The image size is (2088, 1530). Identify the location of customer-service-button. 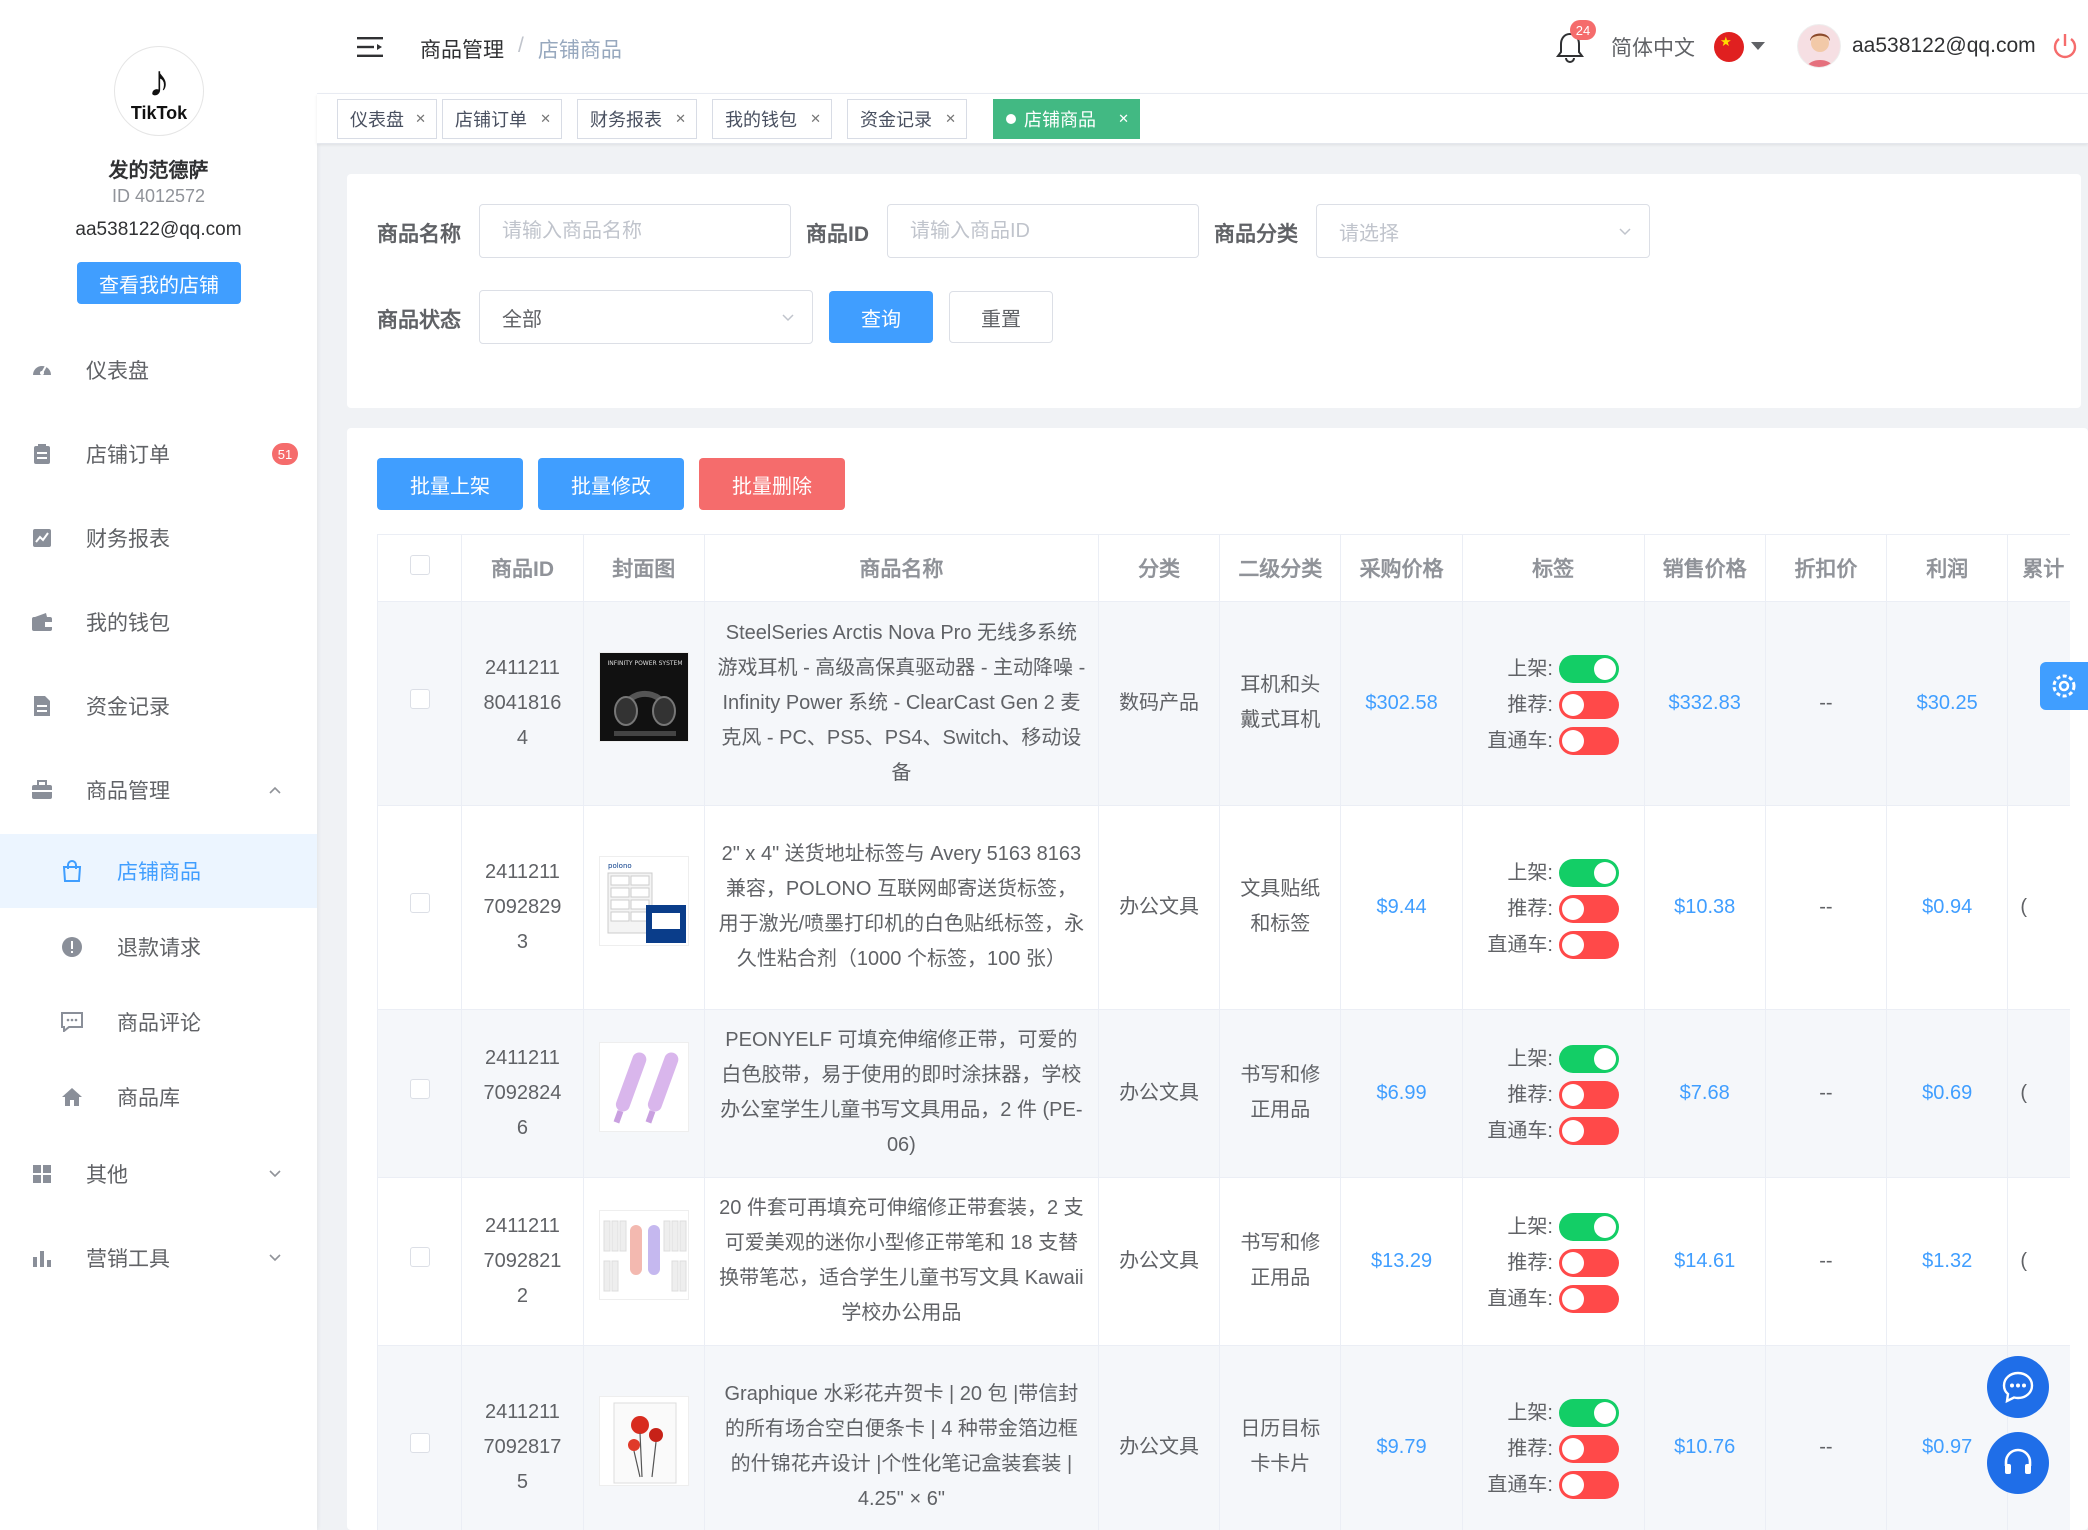
(2018, 1463).